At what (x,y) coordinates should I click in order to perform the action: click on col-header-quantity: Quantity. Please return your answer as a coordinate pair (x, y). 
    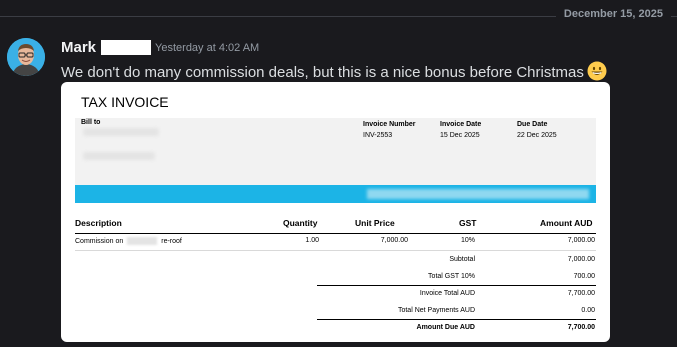
    Looking at the image, I should click on (300, 223).